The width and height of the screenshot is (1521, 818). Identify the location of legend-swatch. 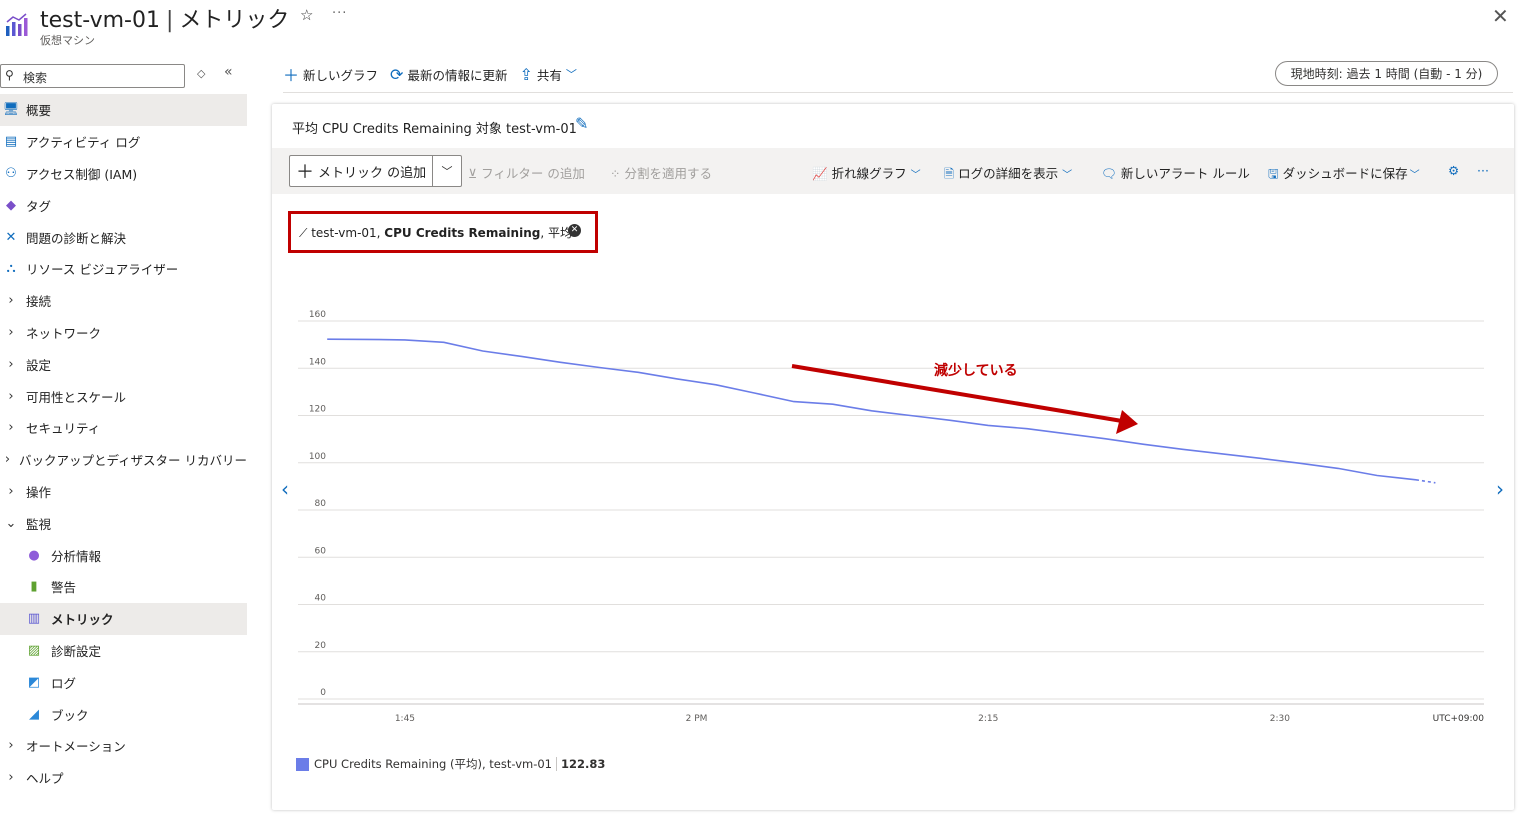
(302, 764).